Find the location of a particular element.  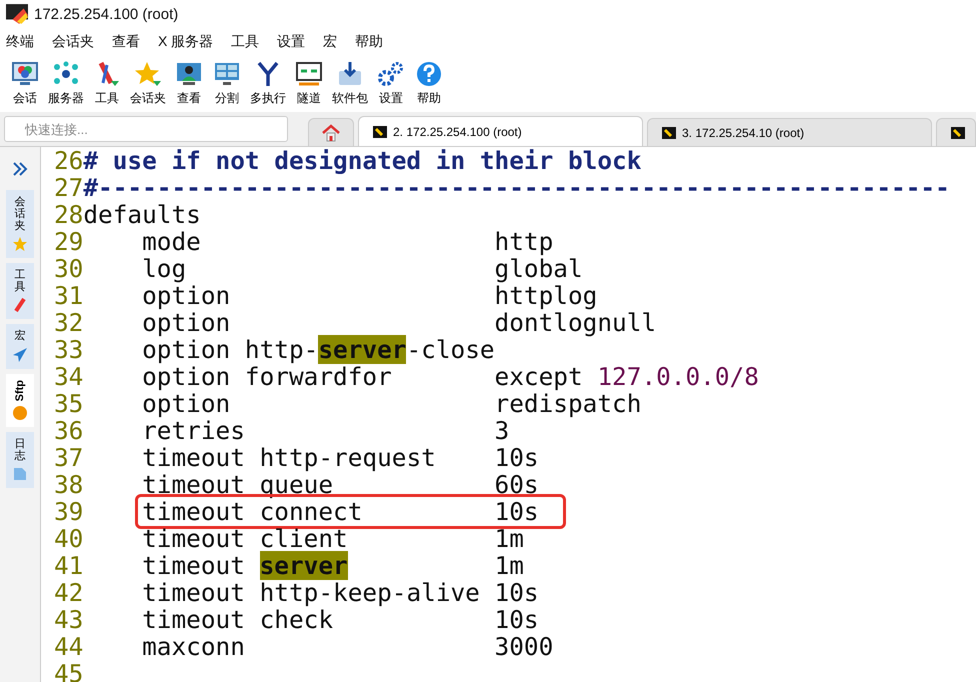

toolbar-button: 隧道 is located at coordinates (309, 84).